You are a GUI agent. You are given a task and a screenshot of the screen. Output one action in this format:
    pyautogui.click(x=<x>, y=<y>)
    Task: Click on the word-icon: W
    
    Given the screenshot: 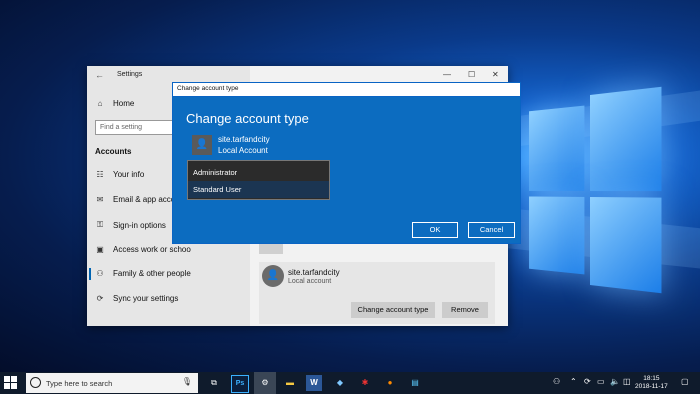 What is the action you would take?
    pyautogui.click(x=314, y=383)
    